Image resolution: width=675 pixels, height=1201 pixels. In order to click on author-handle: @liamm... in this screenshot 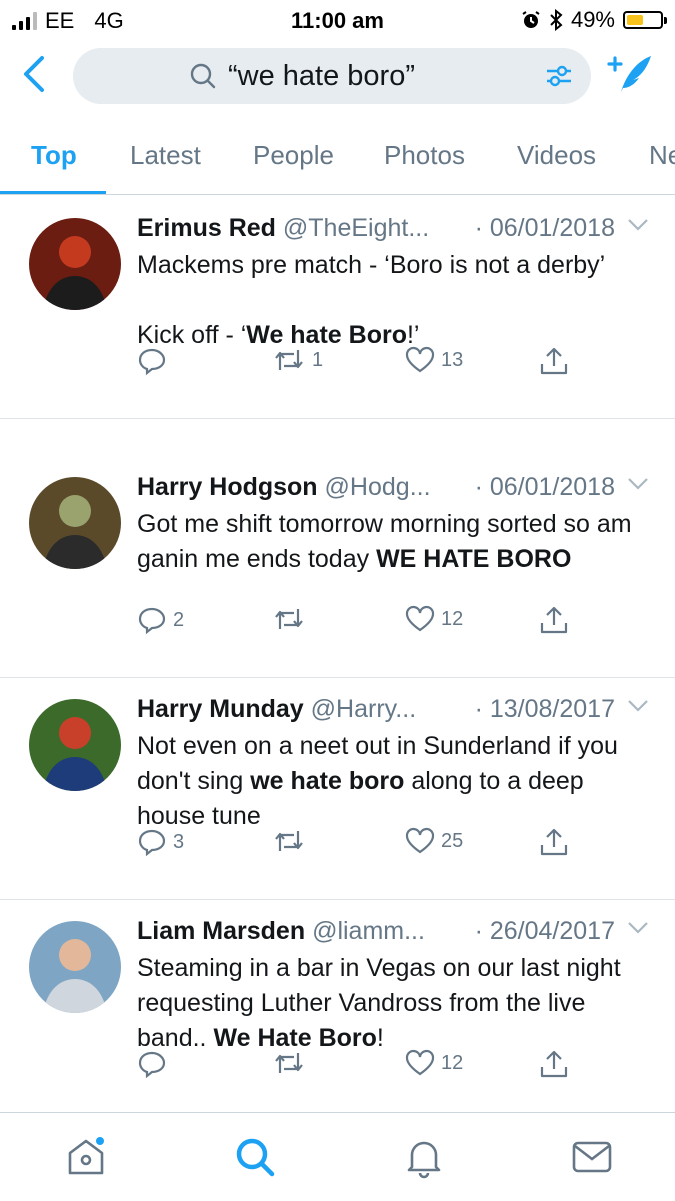, I will do `click(368, 931)`.